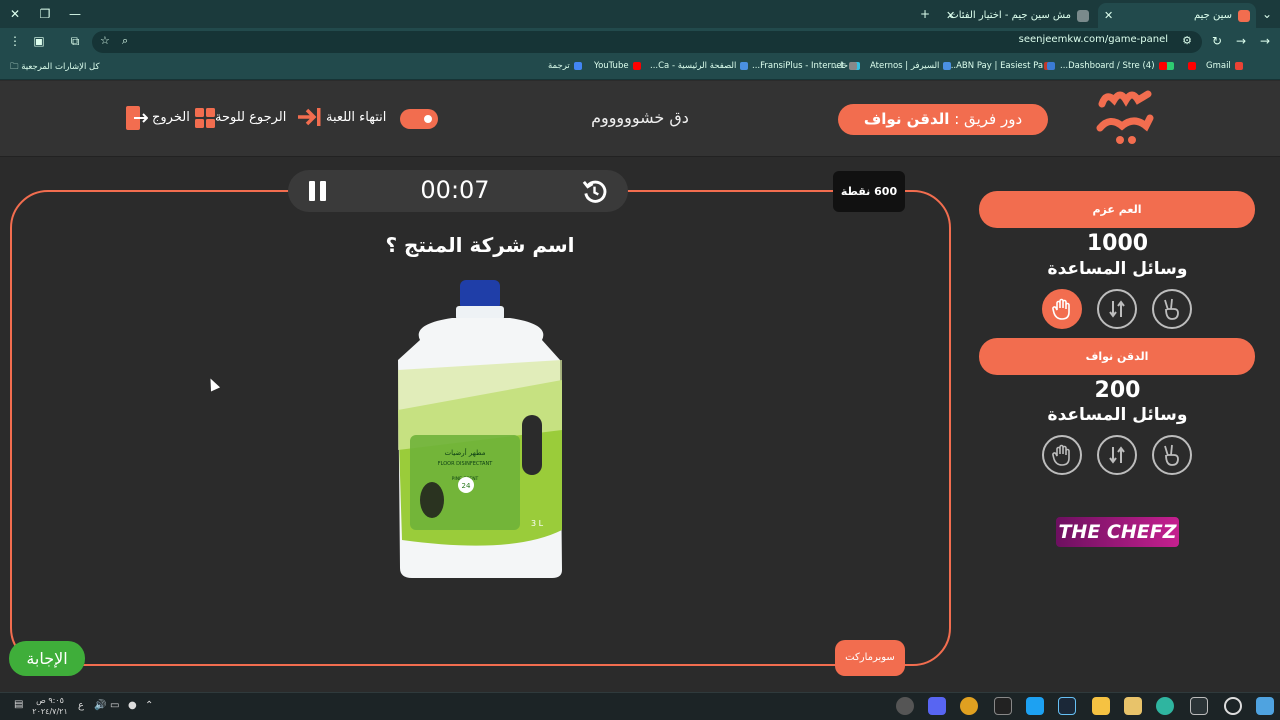 The width and height of the screenshot is (1280, 720). Describe the element at coordinates (50, 706) in the screenshot. I see `taskbar-clock: ٩:٠٥ ص ٢٠٢٤/٧/٢١` at that location.